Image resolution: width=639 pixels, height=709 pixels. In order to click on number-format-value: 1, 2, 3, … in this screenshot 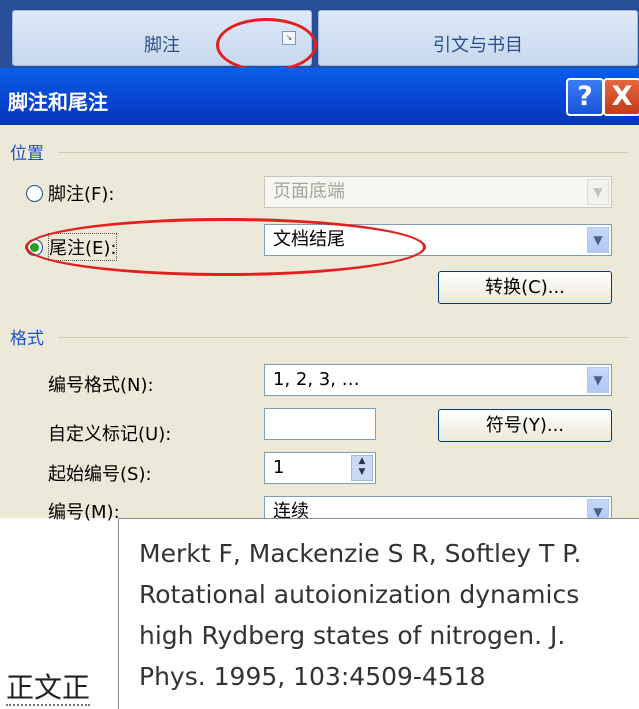, I will do `click(316, 379)`.